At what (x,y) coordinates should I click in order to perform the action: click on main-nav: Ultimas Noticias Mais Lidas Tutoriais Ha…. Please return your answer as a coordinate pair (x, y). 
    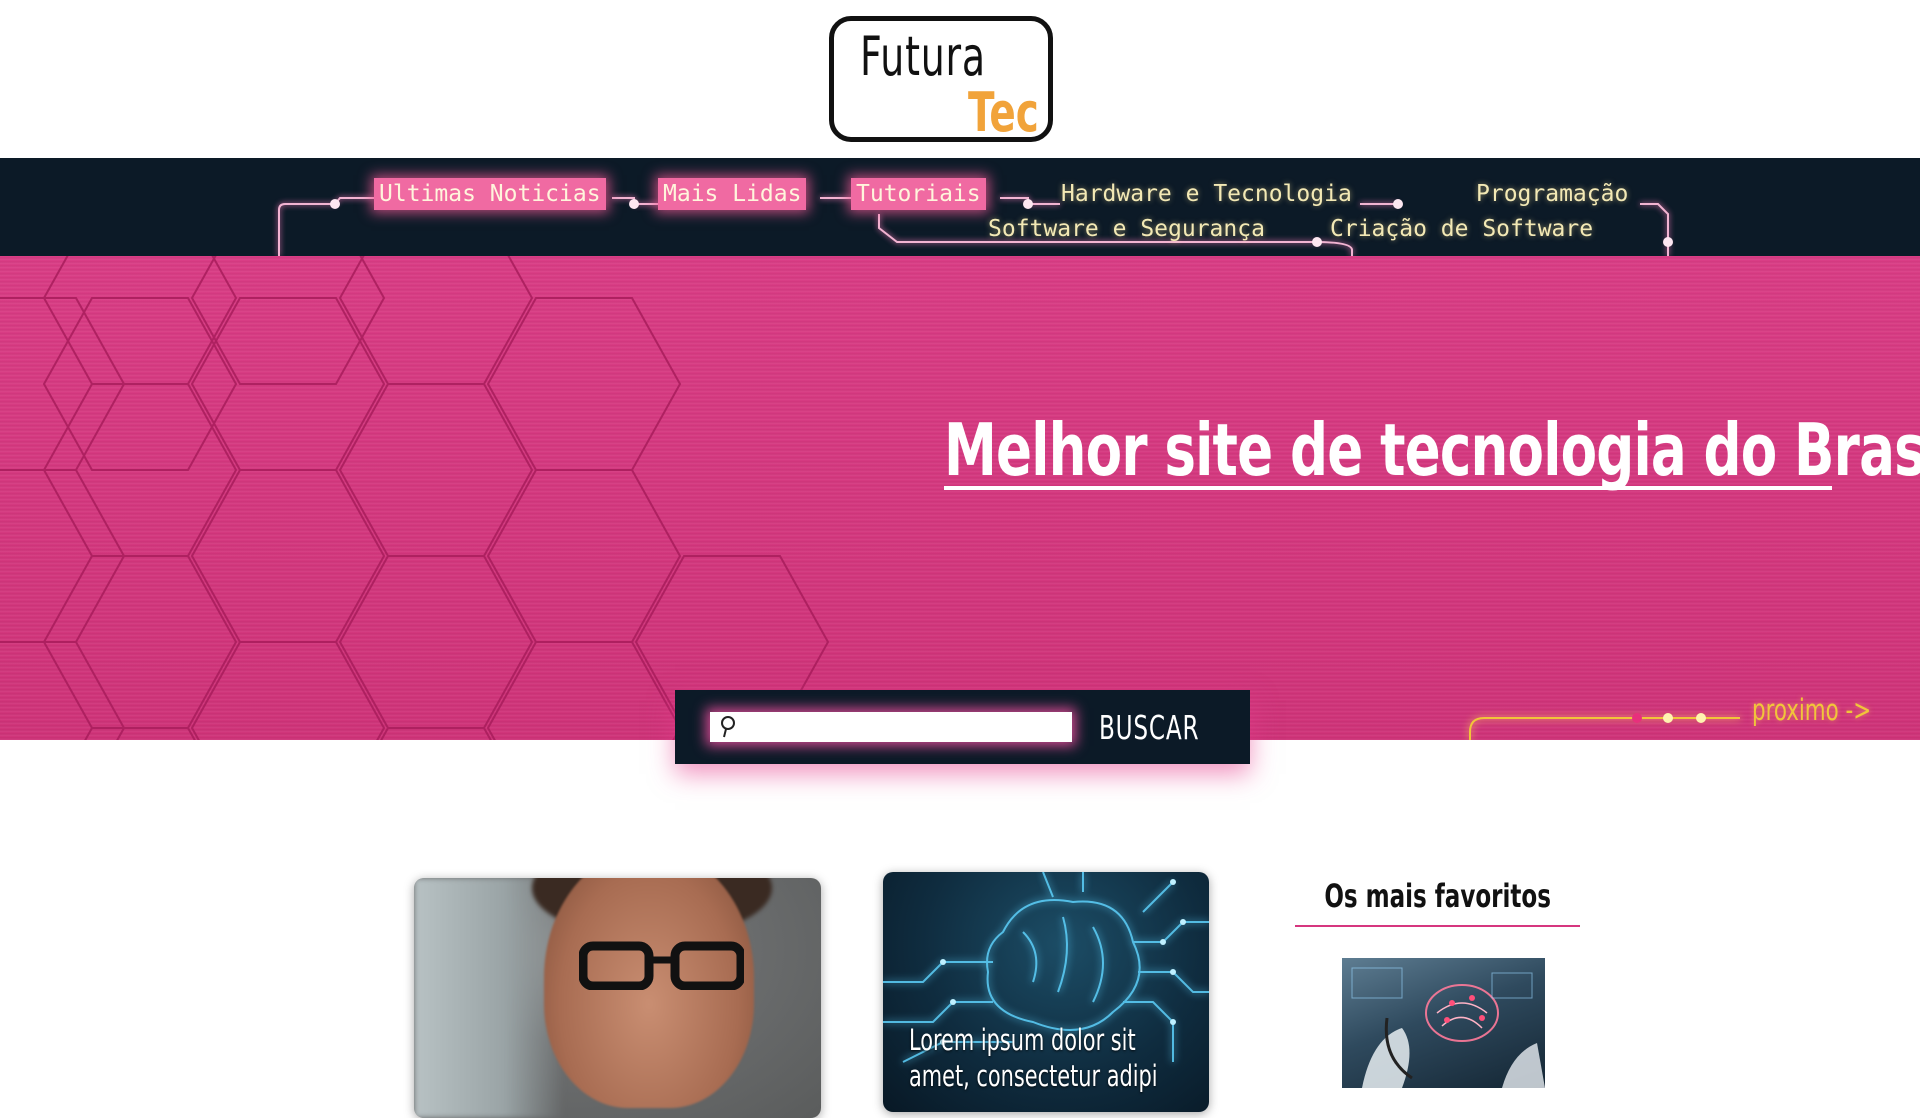
    Looking at the image, I should click on (960, 207).